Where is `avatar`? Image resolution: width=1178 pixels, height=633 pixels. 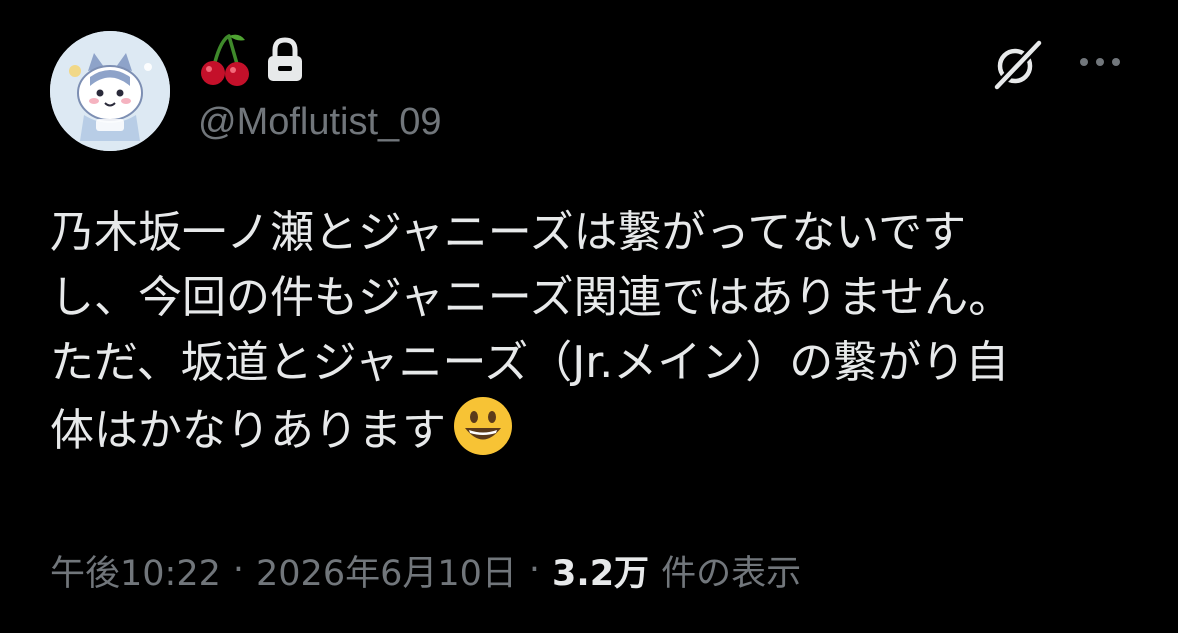 avatar is located at coordinates (110, 91).